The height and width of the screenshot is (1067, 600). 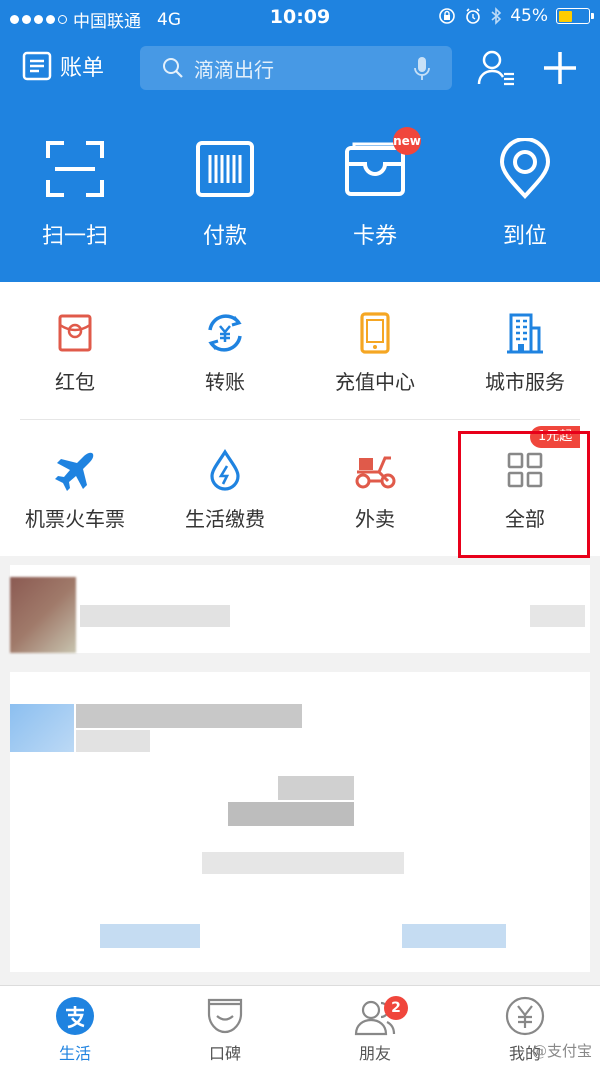 I want to click on service-utilities: 生活缴费, so click(x=225, y=487).